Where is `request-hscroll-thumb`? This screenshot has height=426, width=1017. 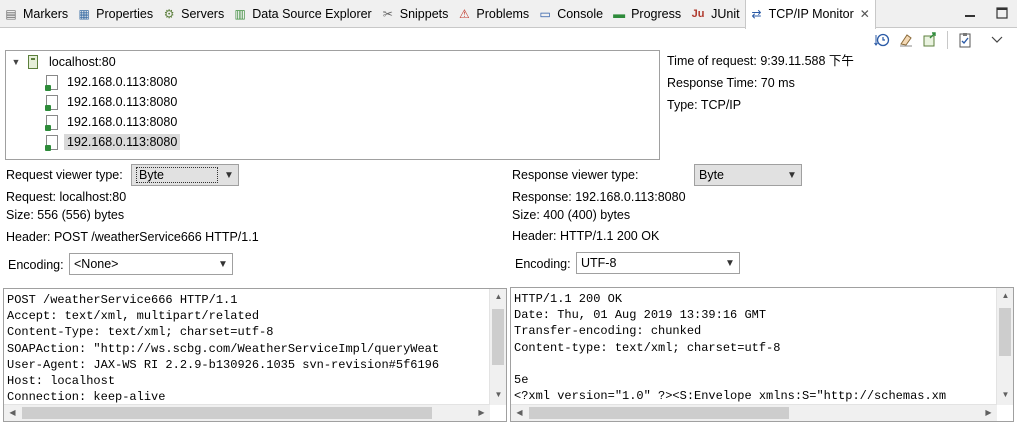 request-hscroll-thumb is located at coordinates (227, 413).